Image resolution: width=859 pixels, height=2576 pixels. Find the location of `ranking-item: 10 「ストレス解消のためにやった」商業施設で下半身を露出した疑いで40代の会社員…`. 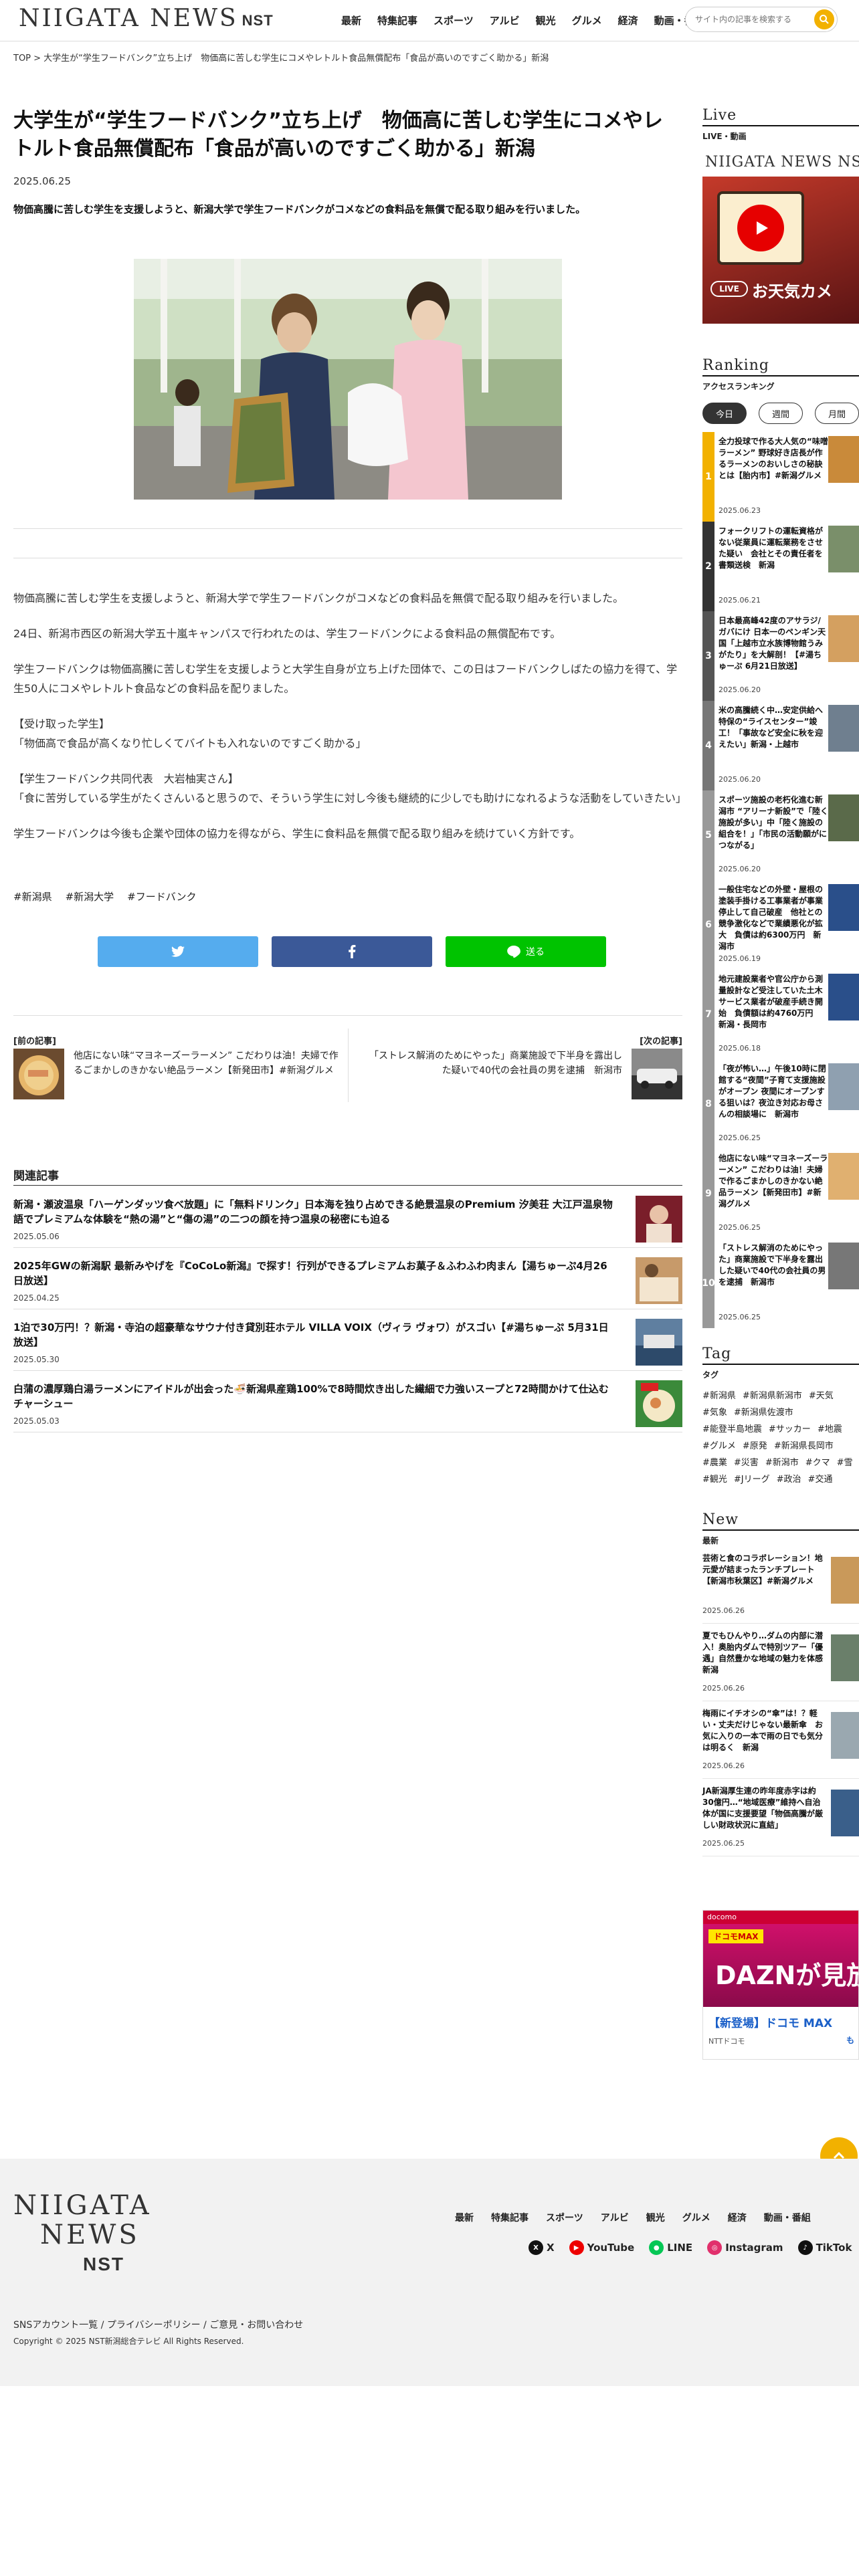

ranking-item: 10 「ストレス解消のためにやった」商業施設で下半身を露出した疑いで40代の会社員… is located at coordinates (780, 1283).